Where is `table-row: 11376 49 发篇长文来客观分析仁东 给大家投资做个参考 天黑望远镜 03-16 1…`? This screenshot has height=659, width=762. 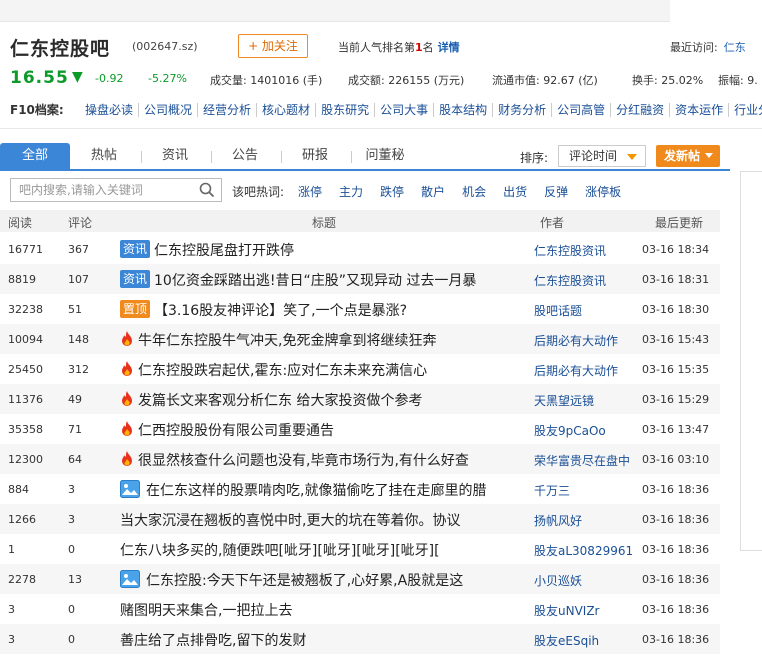
table-row: 11376 49 发篇长文来客观分析仁东 给大家投资做个参考 天黑望远镜 03-16 1… is located at coordinates (360, 399).